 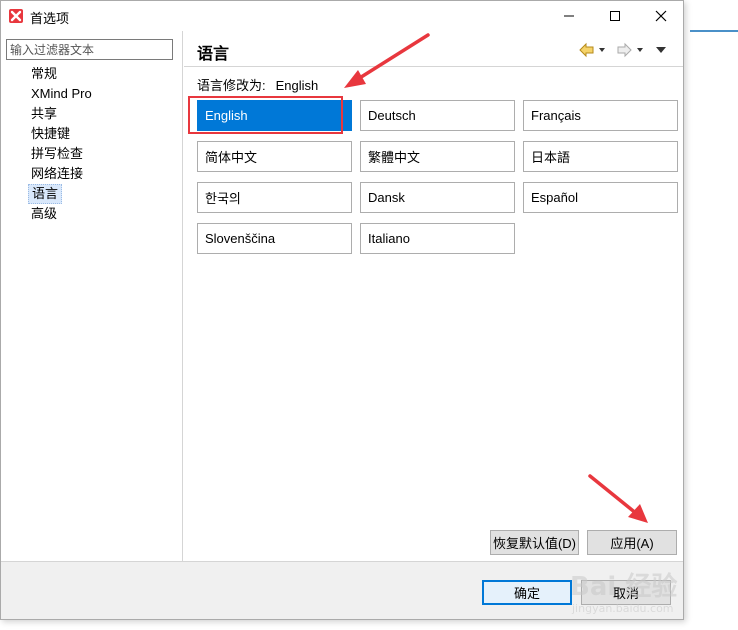 I want to click on minimize-button, so click(x=569, y=16).